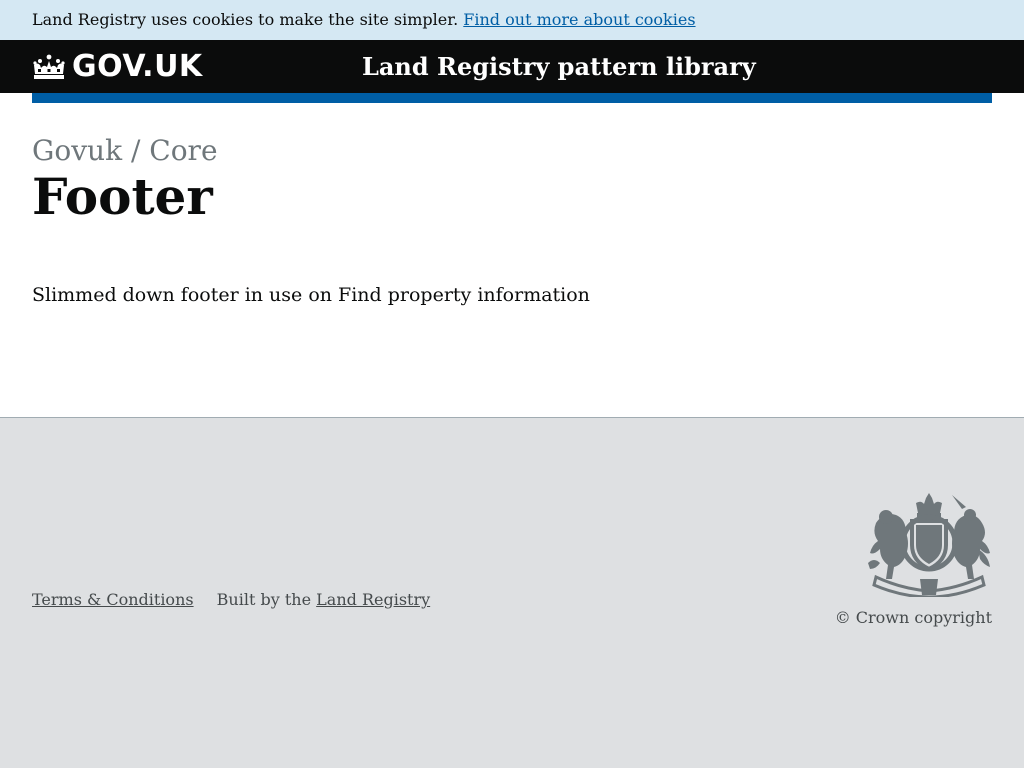 The image size is (1024, 768). Describe the element at coordinates (125, 150) in the screenshot. I see `breadcrumb: Govuk / Core` at that location.